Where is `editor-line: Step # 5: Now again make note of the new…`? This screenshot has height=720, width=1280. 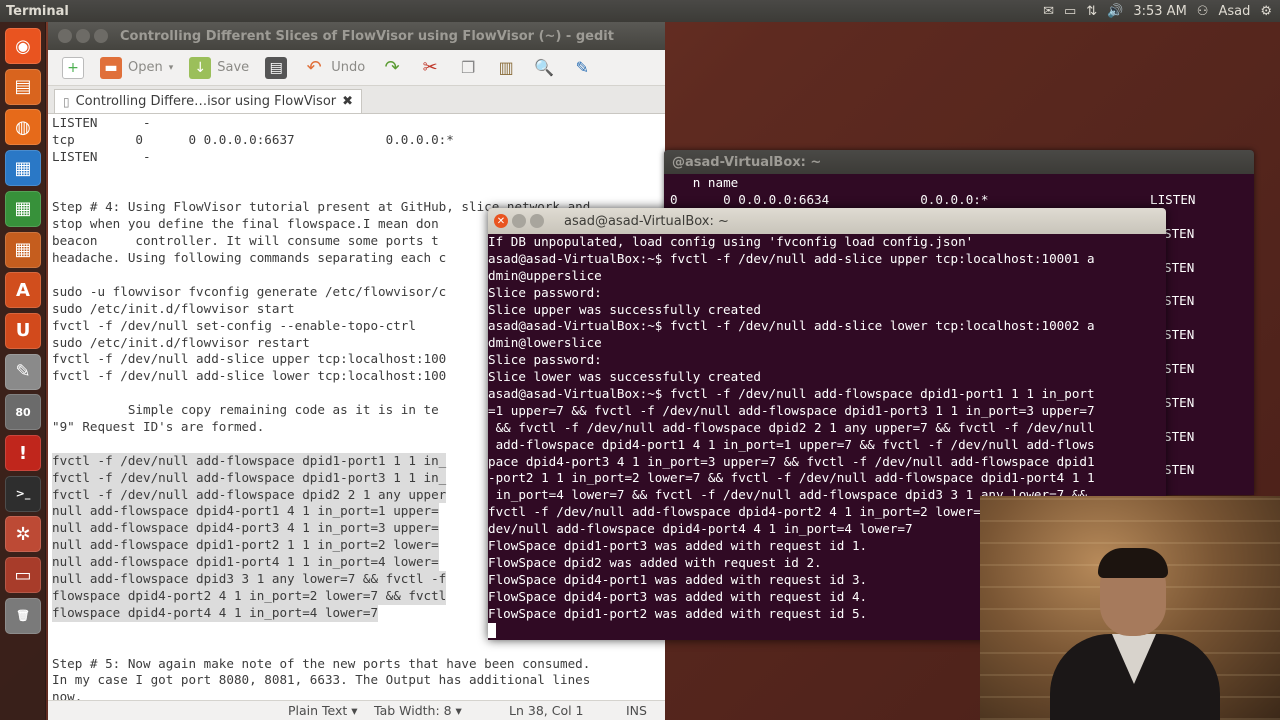 editor-line: Step # 5: Now again make note of the new… is located at coordinates (321, 663).